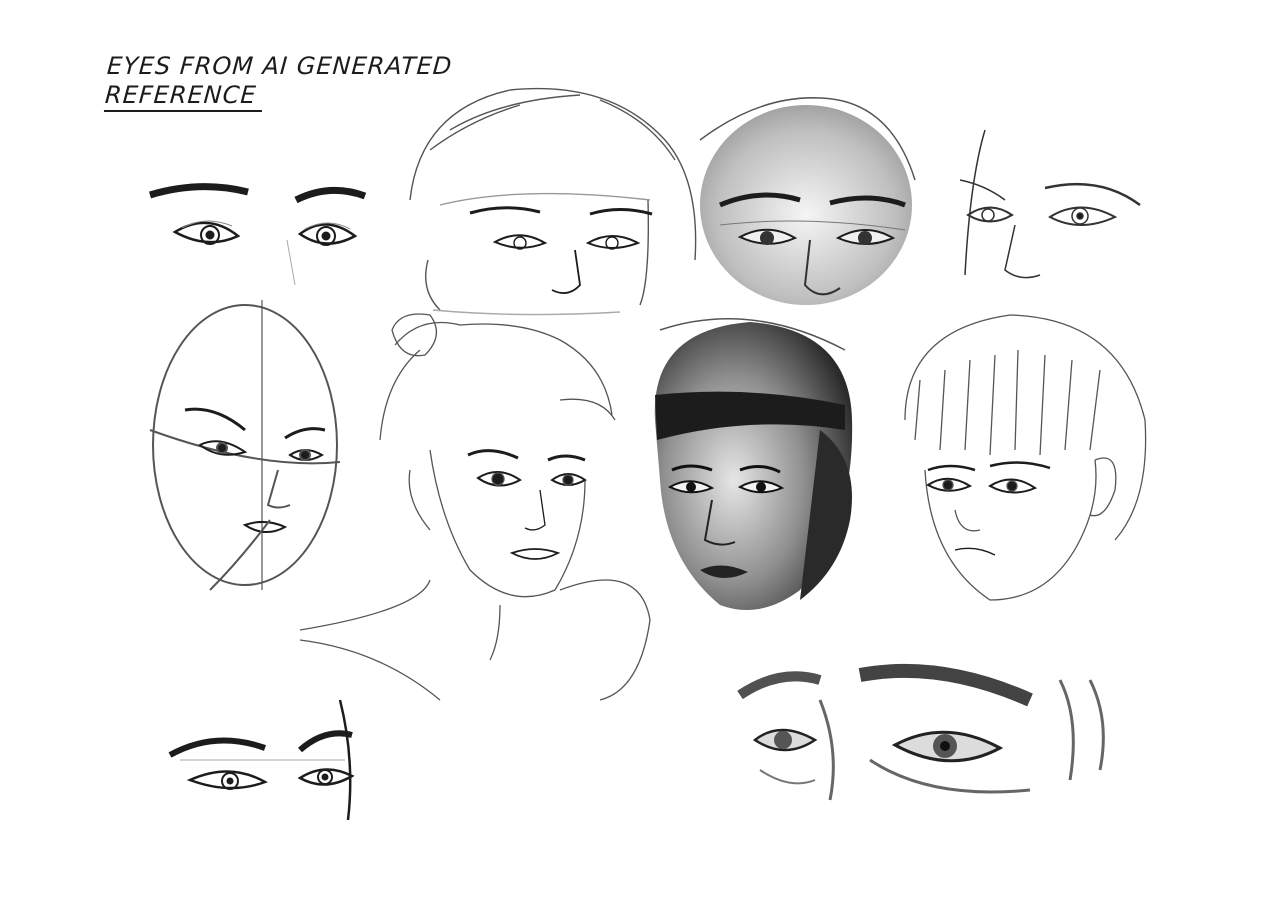 The width and height of the screenshot is (1280, 905). Describe the element at coordinates (553, 201) in the screenshot. I see `sketch-face-short-hair` at that location.